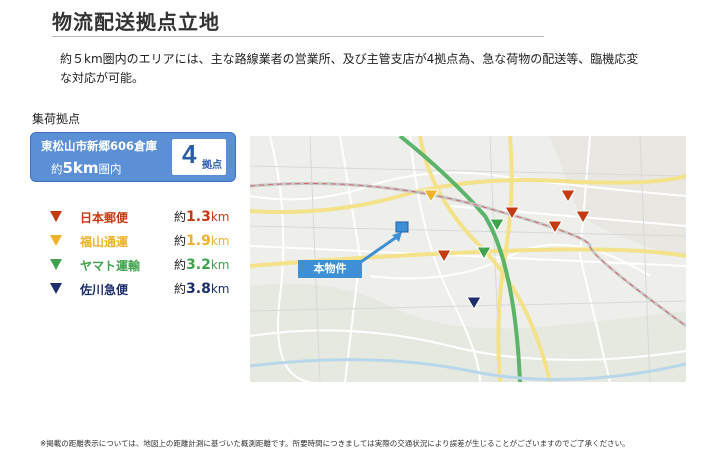 The width and height of the screenshot is (720, 467). I want to click on page-title: 物流配送拠点立地, so click(136, 22).